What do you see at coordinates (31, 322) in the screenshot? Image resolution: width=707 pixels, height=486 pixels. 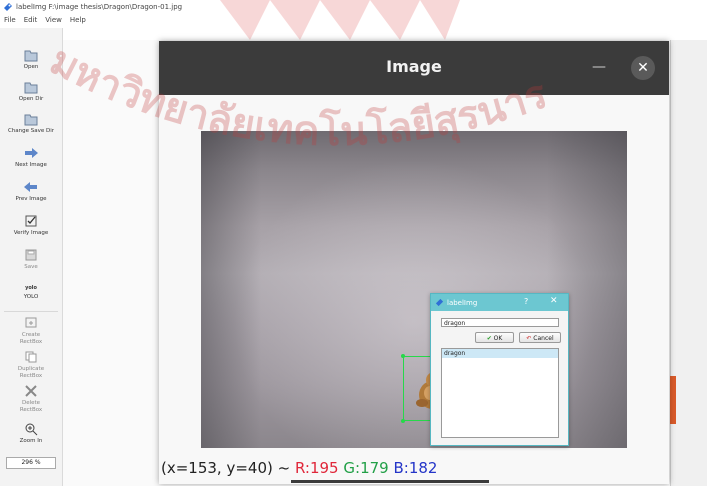 I see `create-rectbox-icon` at bounding box center [31, 322].